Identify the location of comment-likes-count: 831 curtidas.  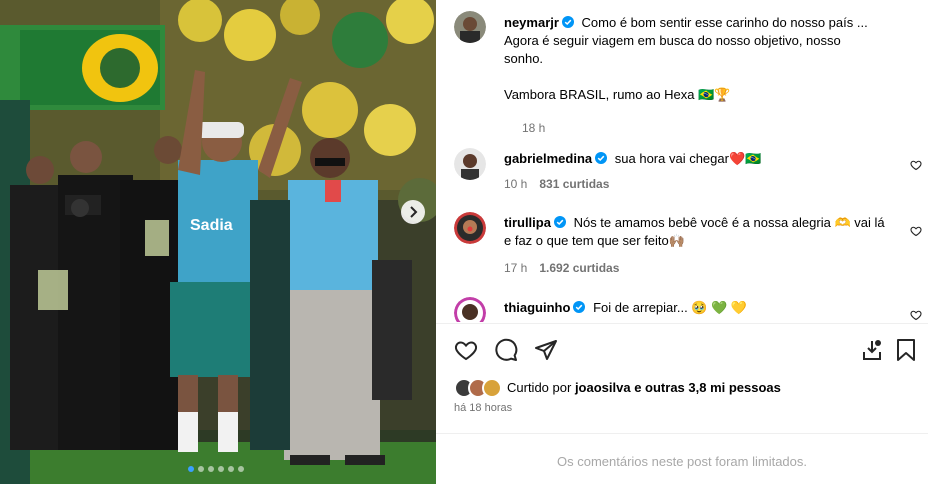
(574, 184).